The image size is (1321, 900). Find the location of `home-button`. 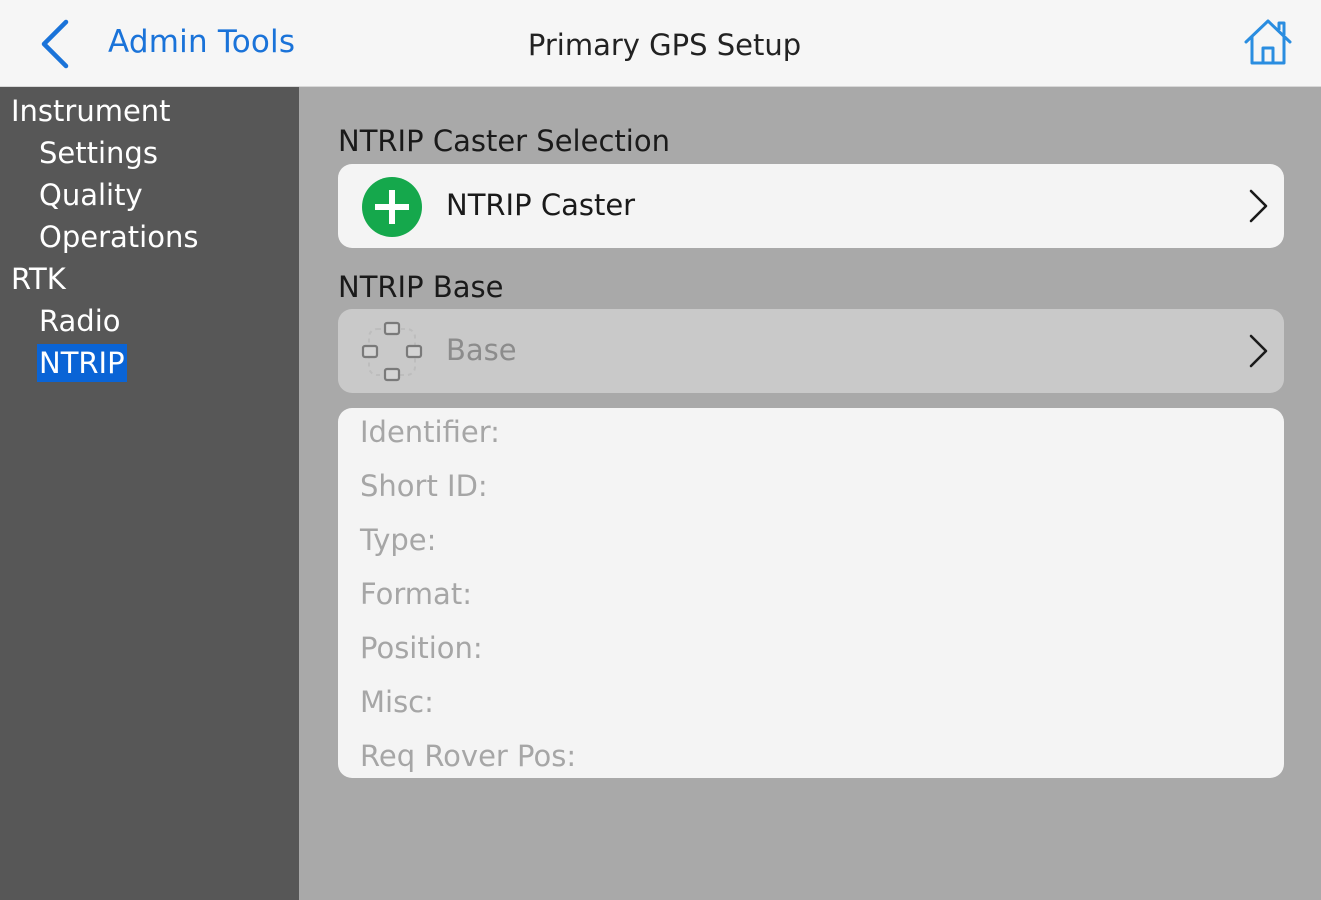

home-button is located at coordinates (1268, 42).